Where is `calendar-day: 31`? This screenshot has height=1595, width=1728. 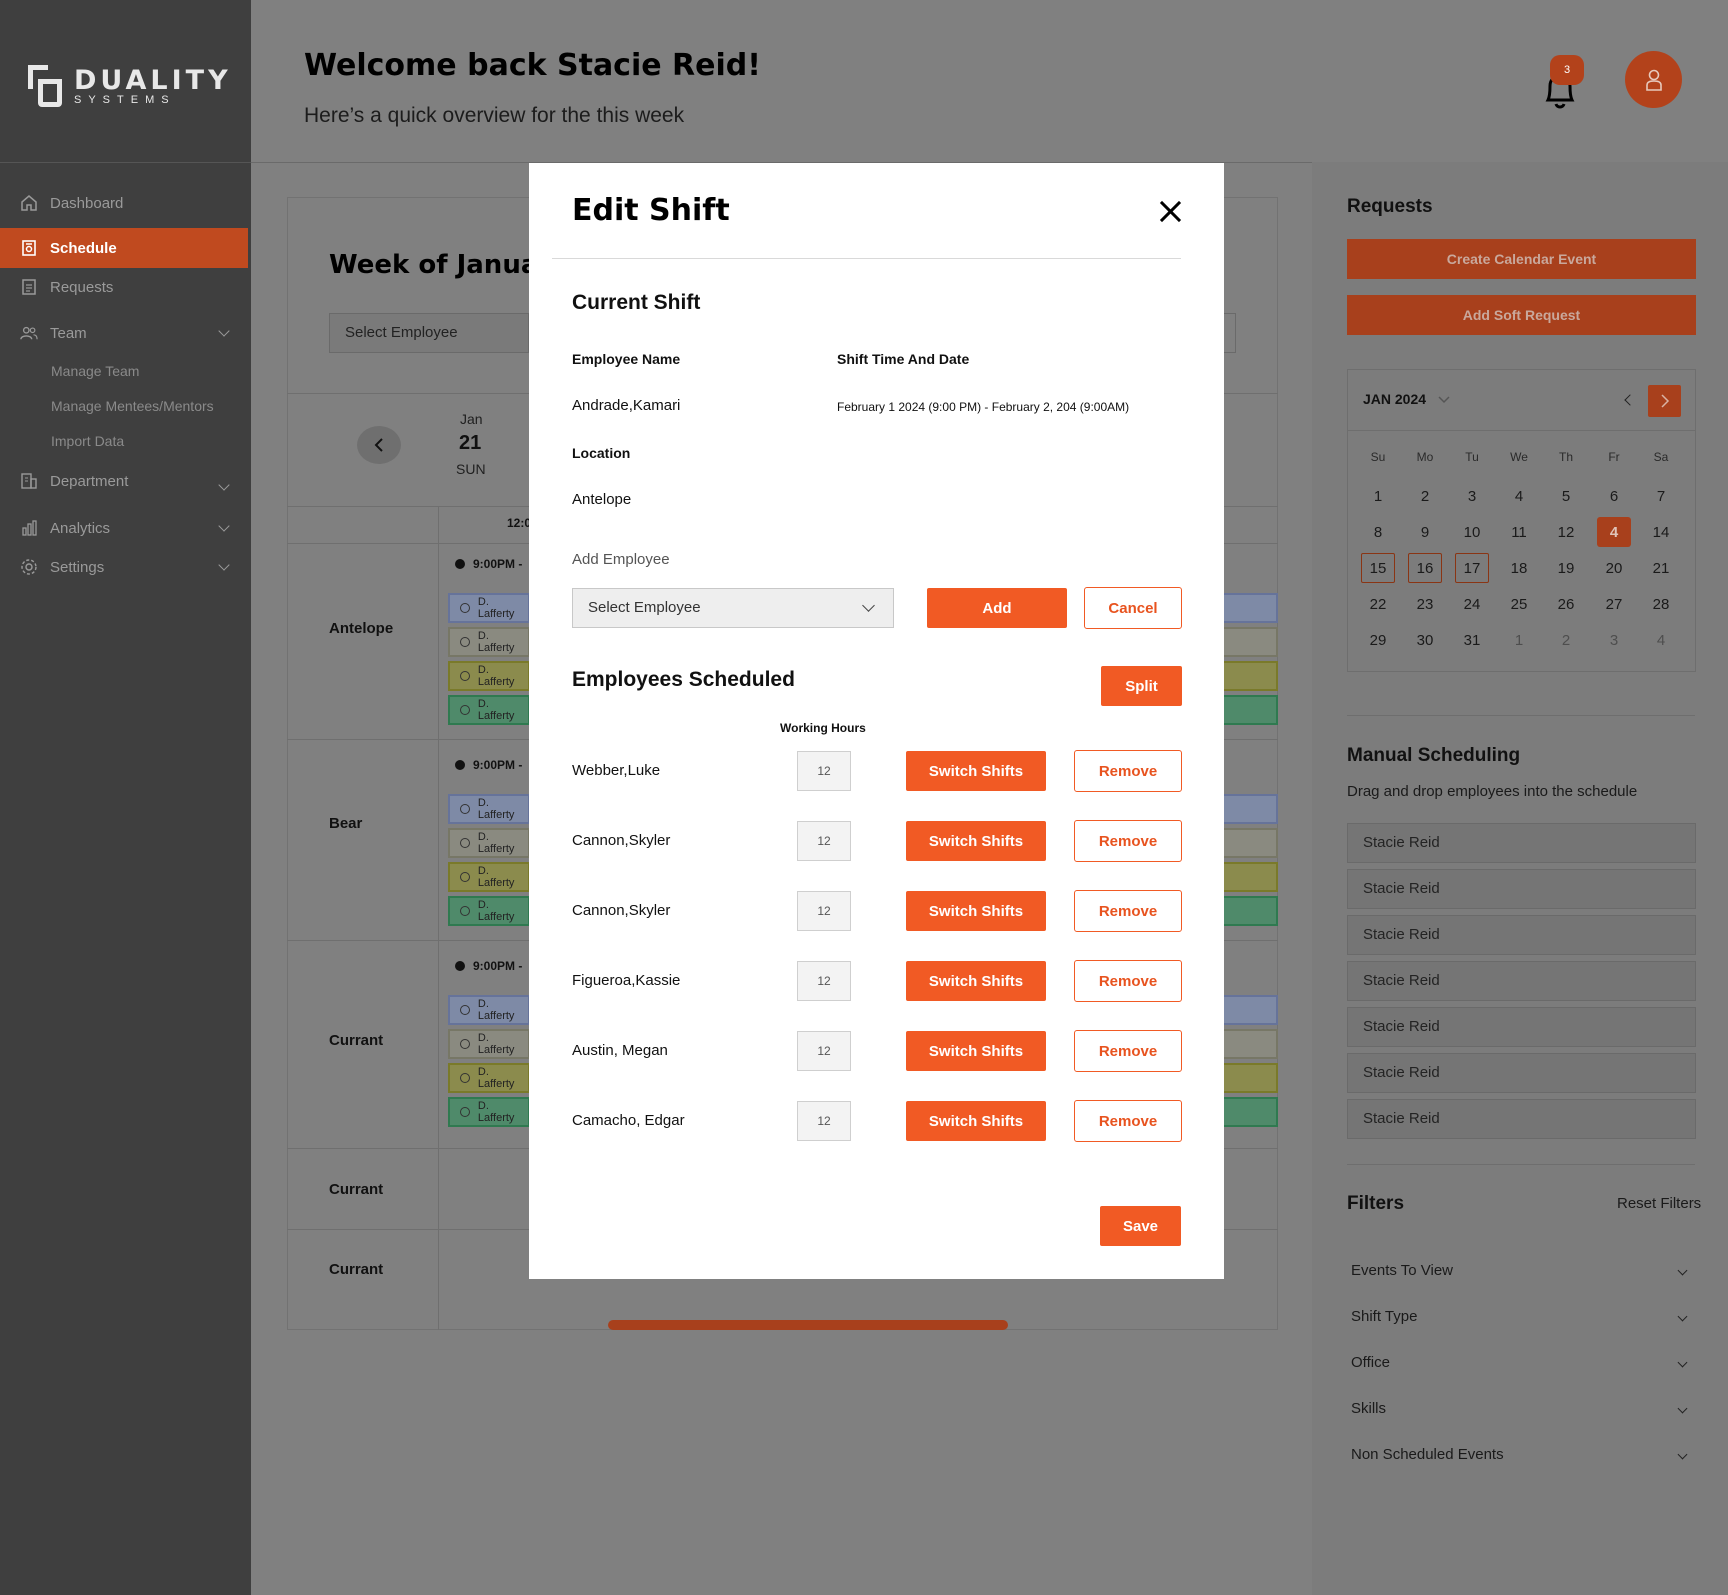 calendar-day: 31 is located at coordinates (1472, 640).